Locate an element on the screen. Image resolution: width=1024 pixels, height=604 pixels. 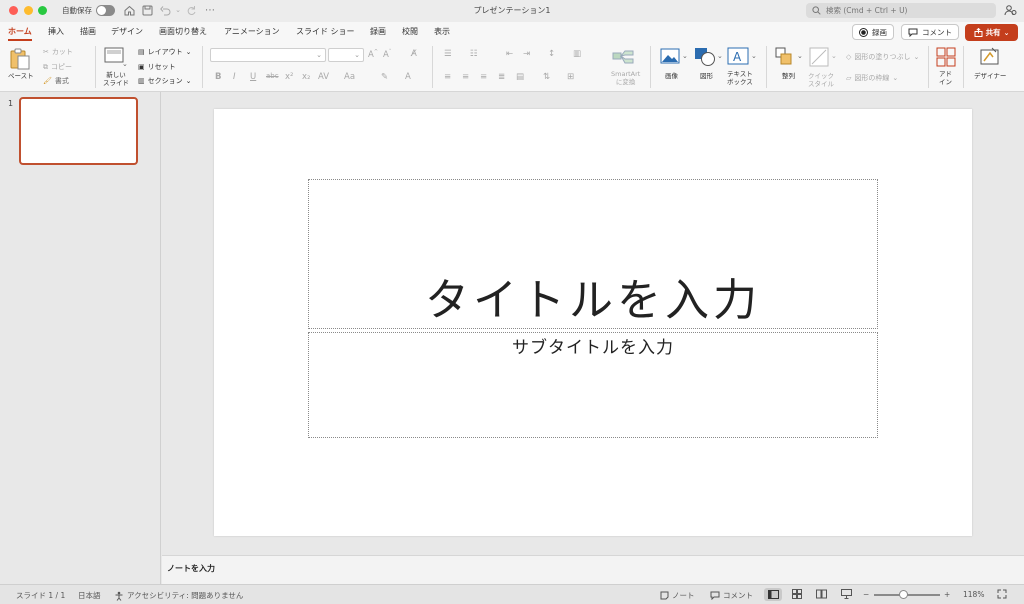
tab-view: 表示 is located at coordinates (442, 31).